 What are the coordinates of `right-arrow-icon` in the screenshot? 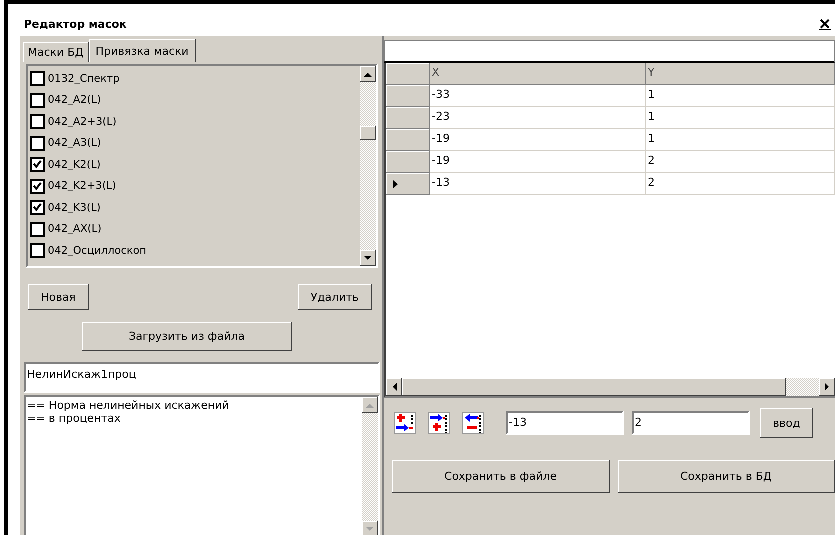 It's located at (827, 387).